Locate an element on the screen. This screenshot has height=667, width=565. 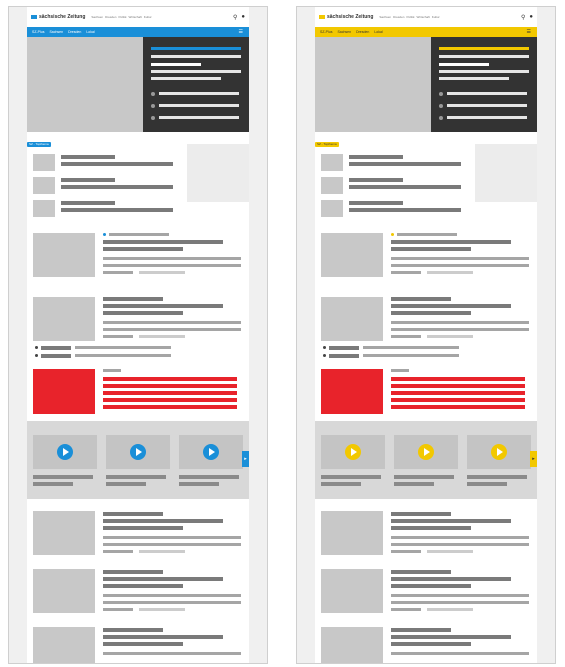
nav-item: Wirtschaft is located at coordinates (134, 17).